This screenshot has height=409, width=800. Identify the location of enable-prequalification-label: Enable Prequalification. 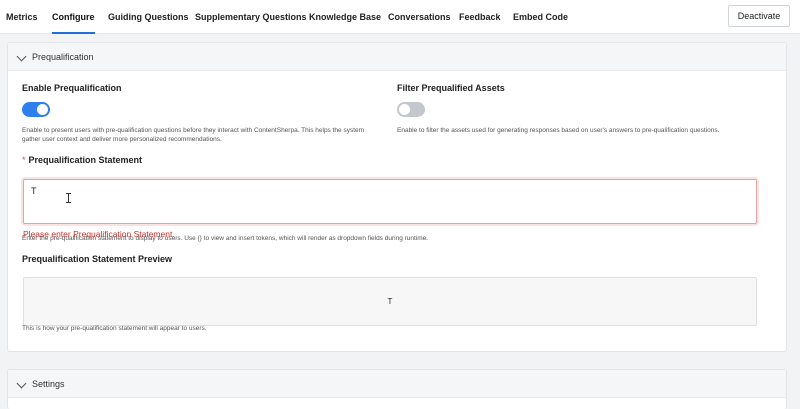
(72, 88).